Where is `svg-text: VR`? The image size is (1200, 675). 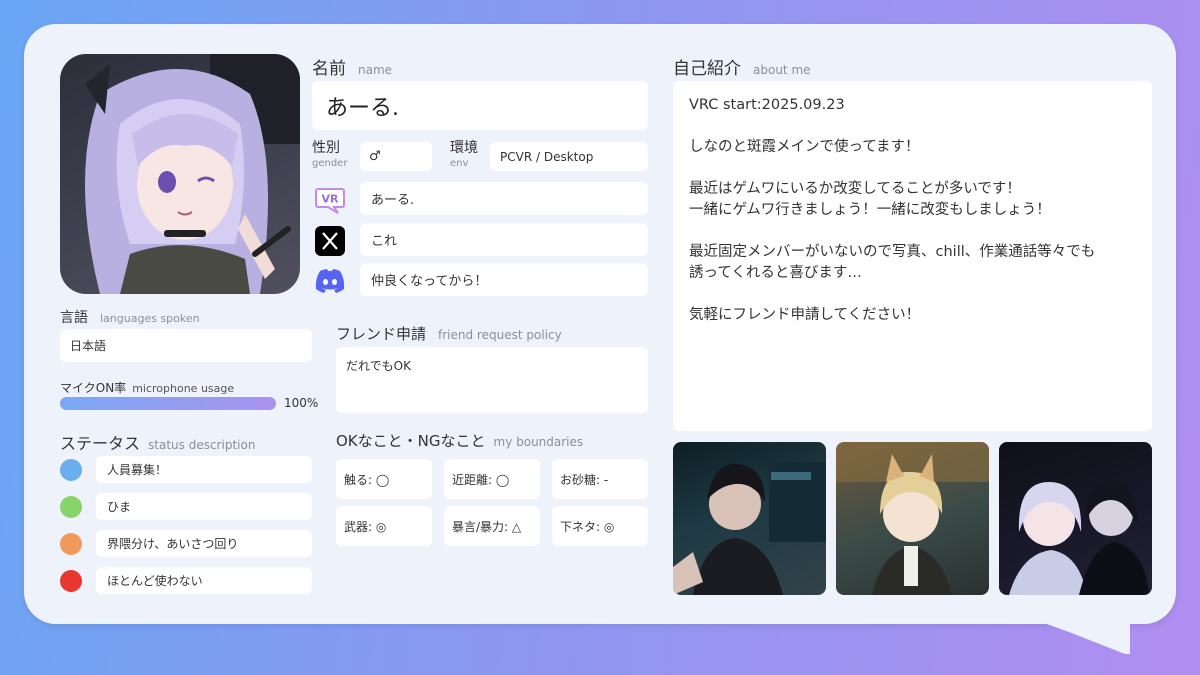 svg-text: VR is located at coordinates (331, 199).